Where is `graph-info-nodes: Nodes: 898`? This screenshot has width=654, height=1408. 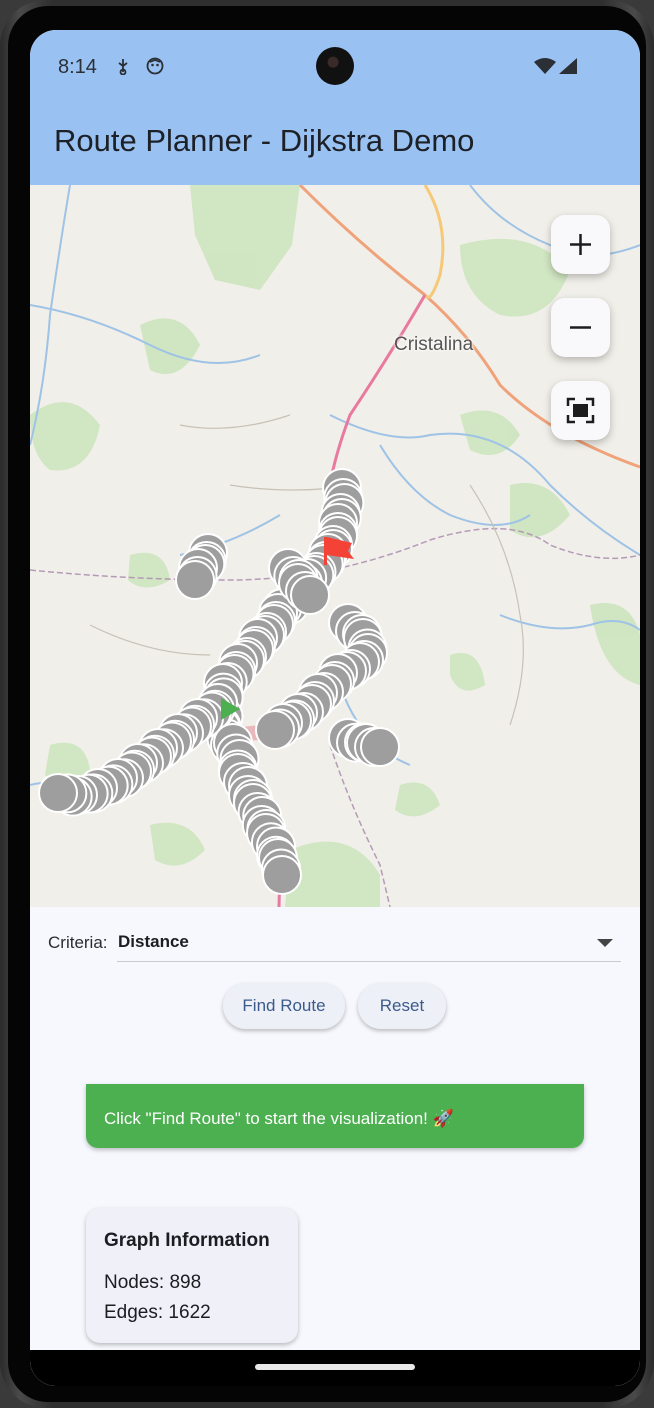
graph-info-nodes: Nodes: 898 is located at coordinates (153, 1282).